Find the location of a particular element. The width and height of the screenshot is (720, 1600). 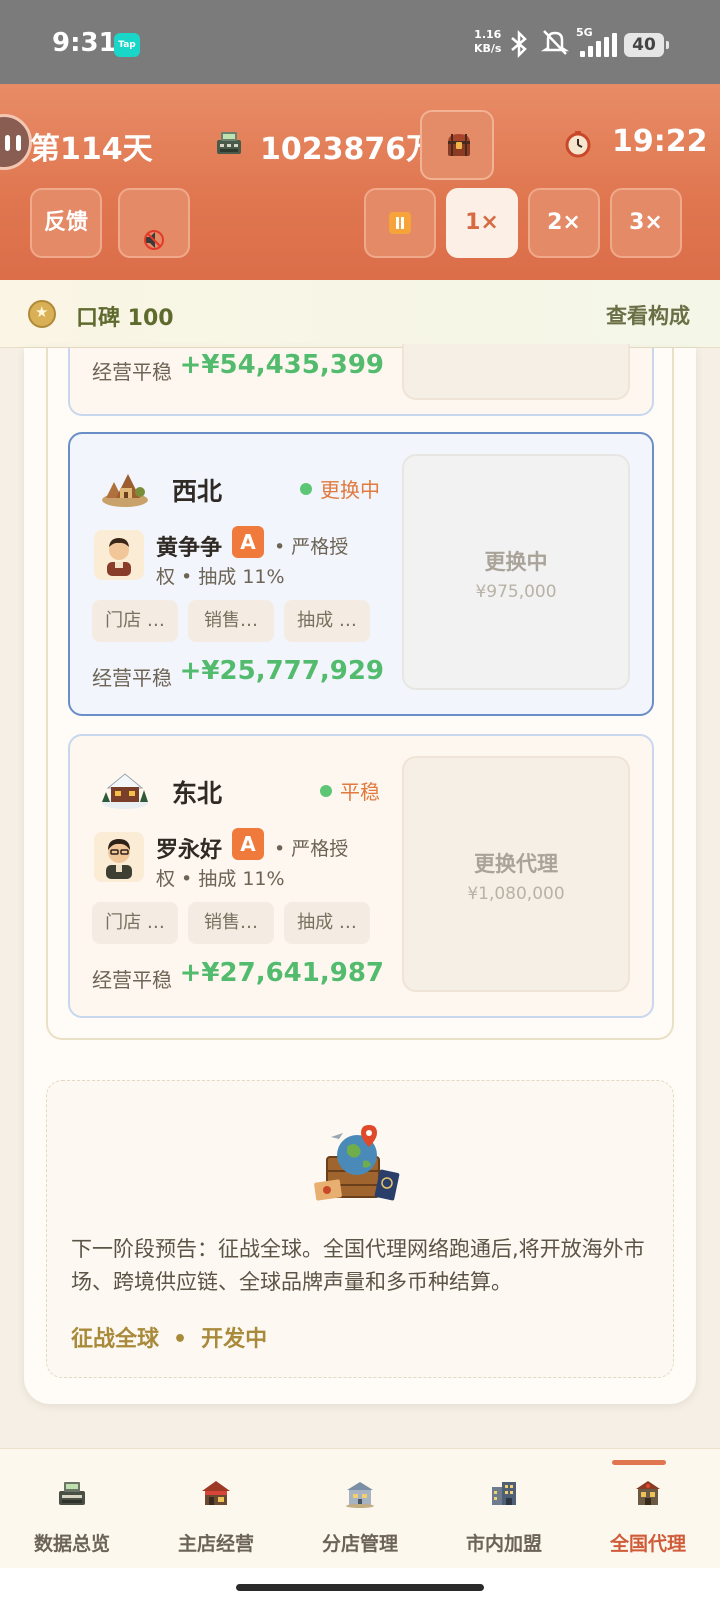

speed-2x-button: 2× is located at coordinates (564, 223).